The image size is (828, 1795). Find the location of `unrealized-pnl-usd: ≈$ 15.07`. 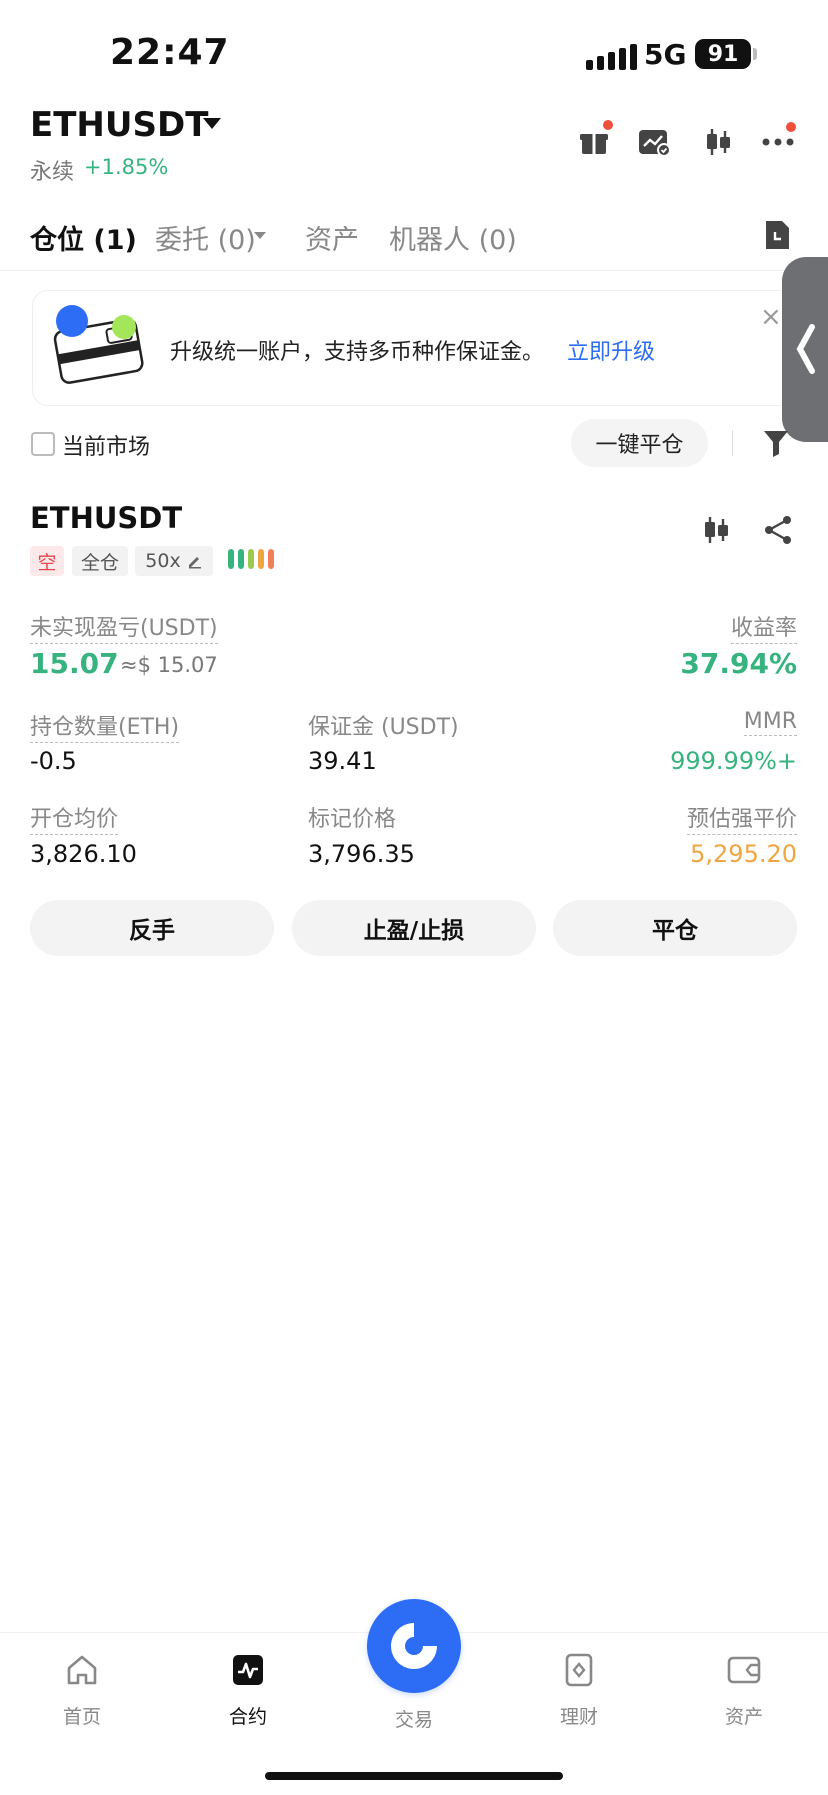

unrealized-pnl-usd: ≈$ 15.07 is located at coordinates (169, 665).